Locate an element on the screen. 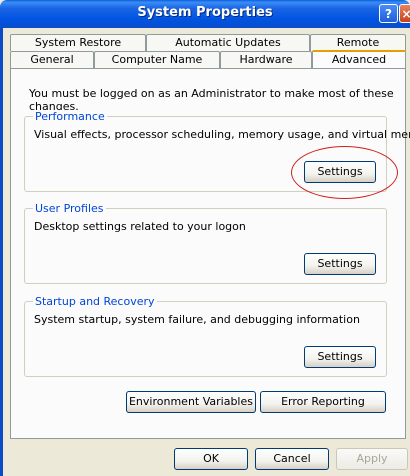 The height and width of the screenshot is (476, 410). user-profiles-legend: User Profiles is located at coordinates (69, 208).